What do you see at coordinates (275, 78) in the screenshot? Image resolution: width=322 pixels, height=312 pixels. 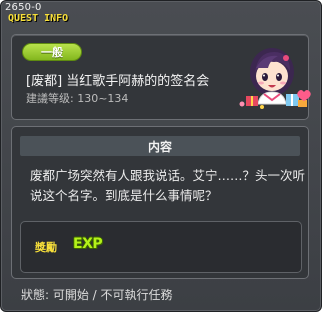 I see `npc-portrait-icon` at bounding box center [275, 78].